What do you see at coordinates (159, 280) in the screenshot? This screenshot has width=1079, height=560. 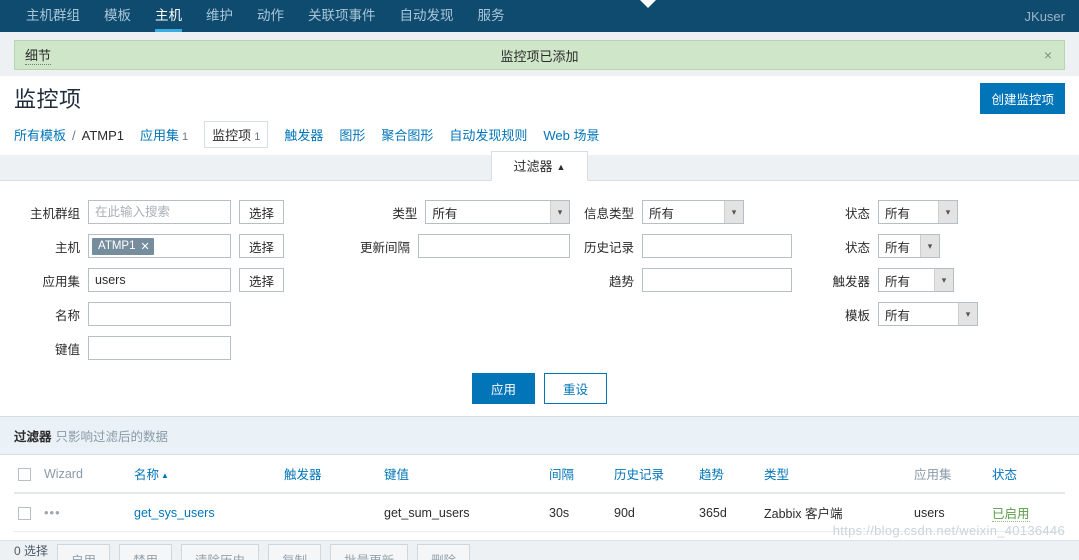 I see `applications-input` at bounding box center [159, 280].